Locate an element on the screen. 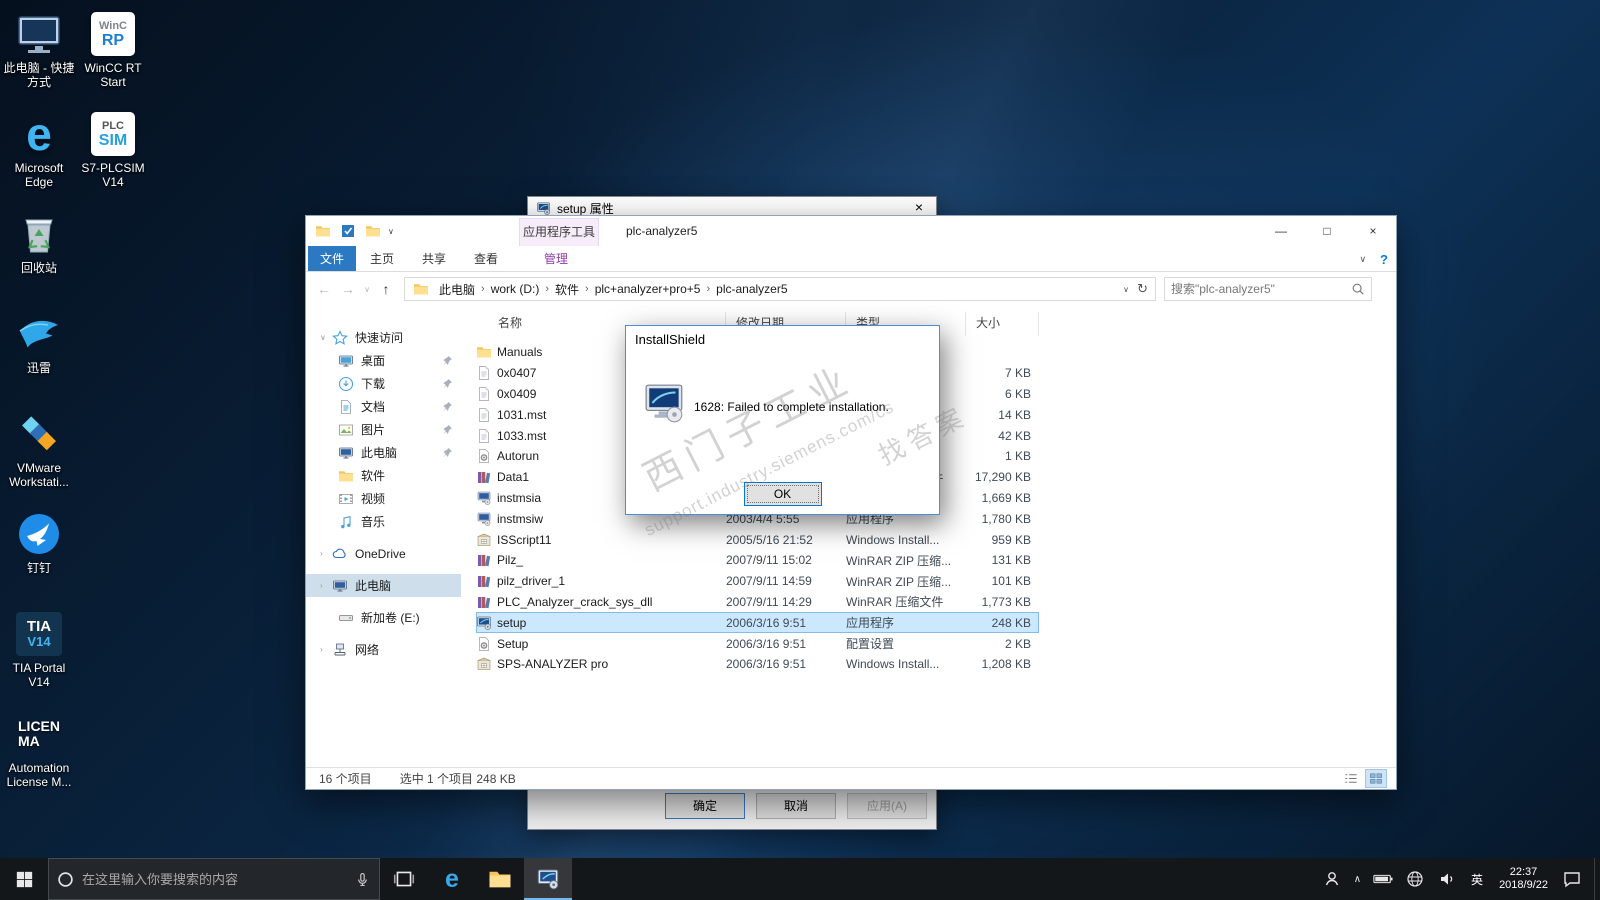 The image size is (1600, 900). explorer-search-input is located at coordinates (1258, 289).